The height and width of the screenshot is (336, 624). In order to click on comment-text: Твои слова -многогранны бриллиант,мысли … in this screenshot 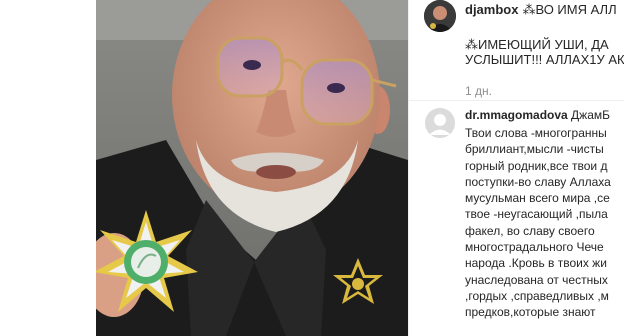, I will do `click(538, 223)`.